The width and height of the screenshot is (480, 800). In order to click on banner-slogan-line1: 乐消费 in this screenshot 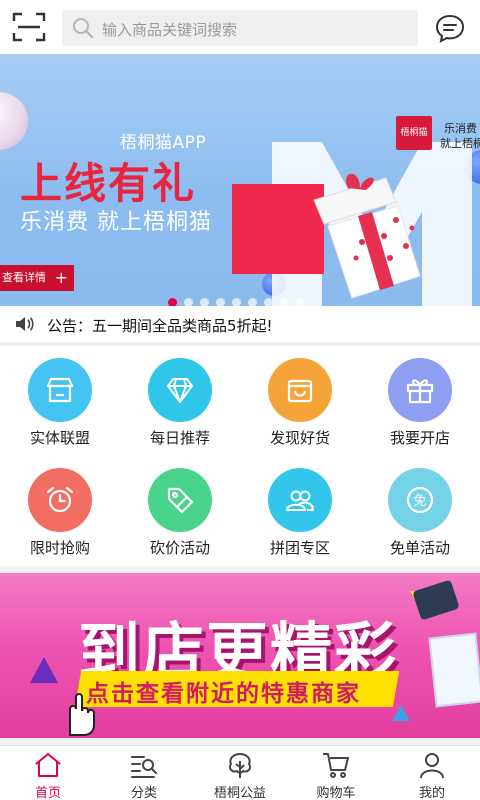, I will do `click(460, 128)`.